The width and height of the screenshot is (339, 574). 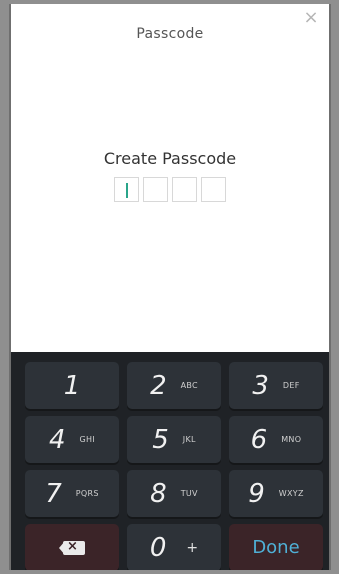 What do you see at coordinates (276, 439) in the screenshot?
I see `key-6: 6 MNO` at bounding box center [276, 439].